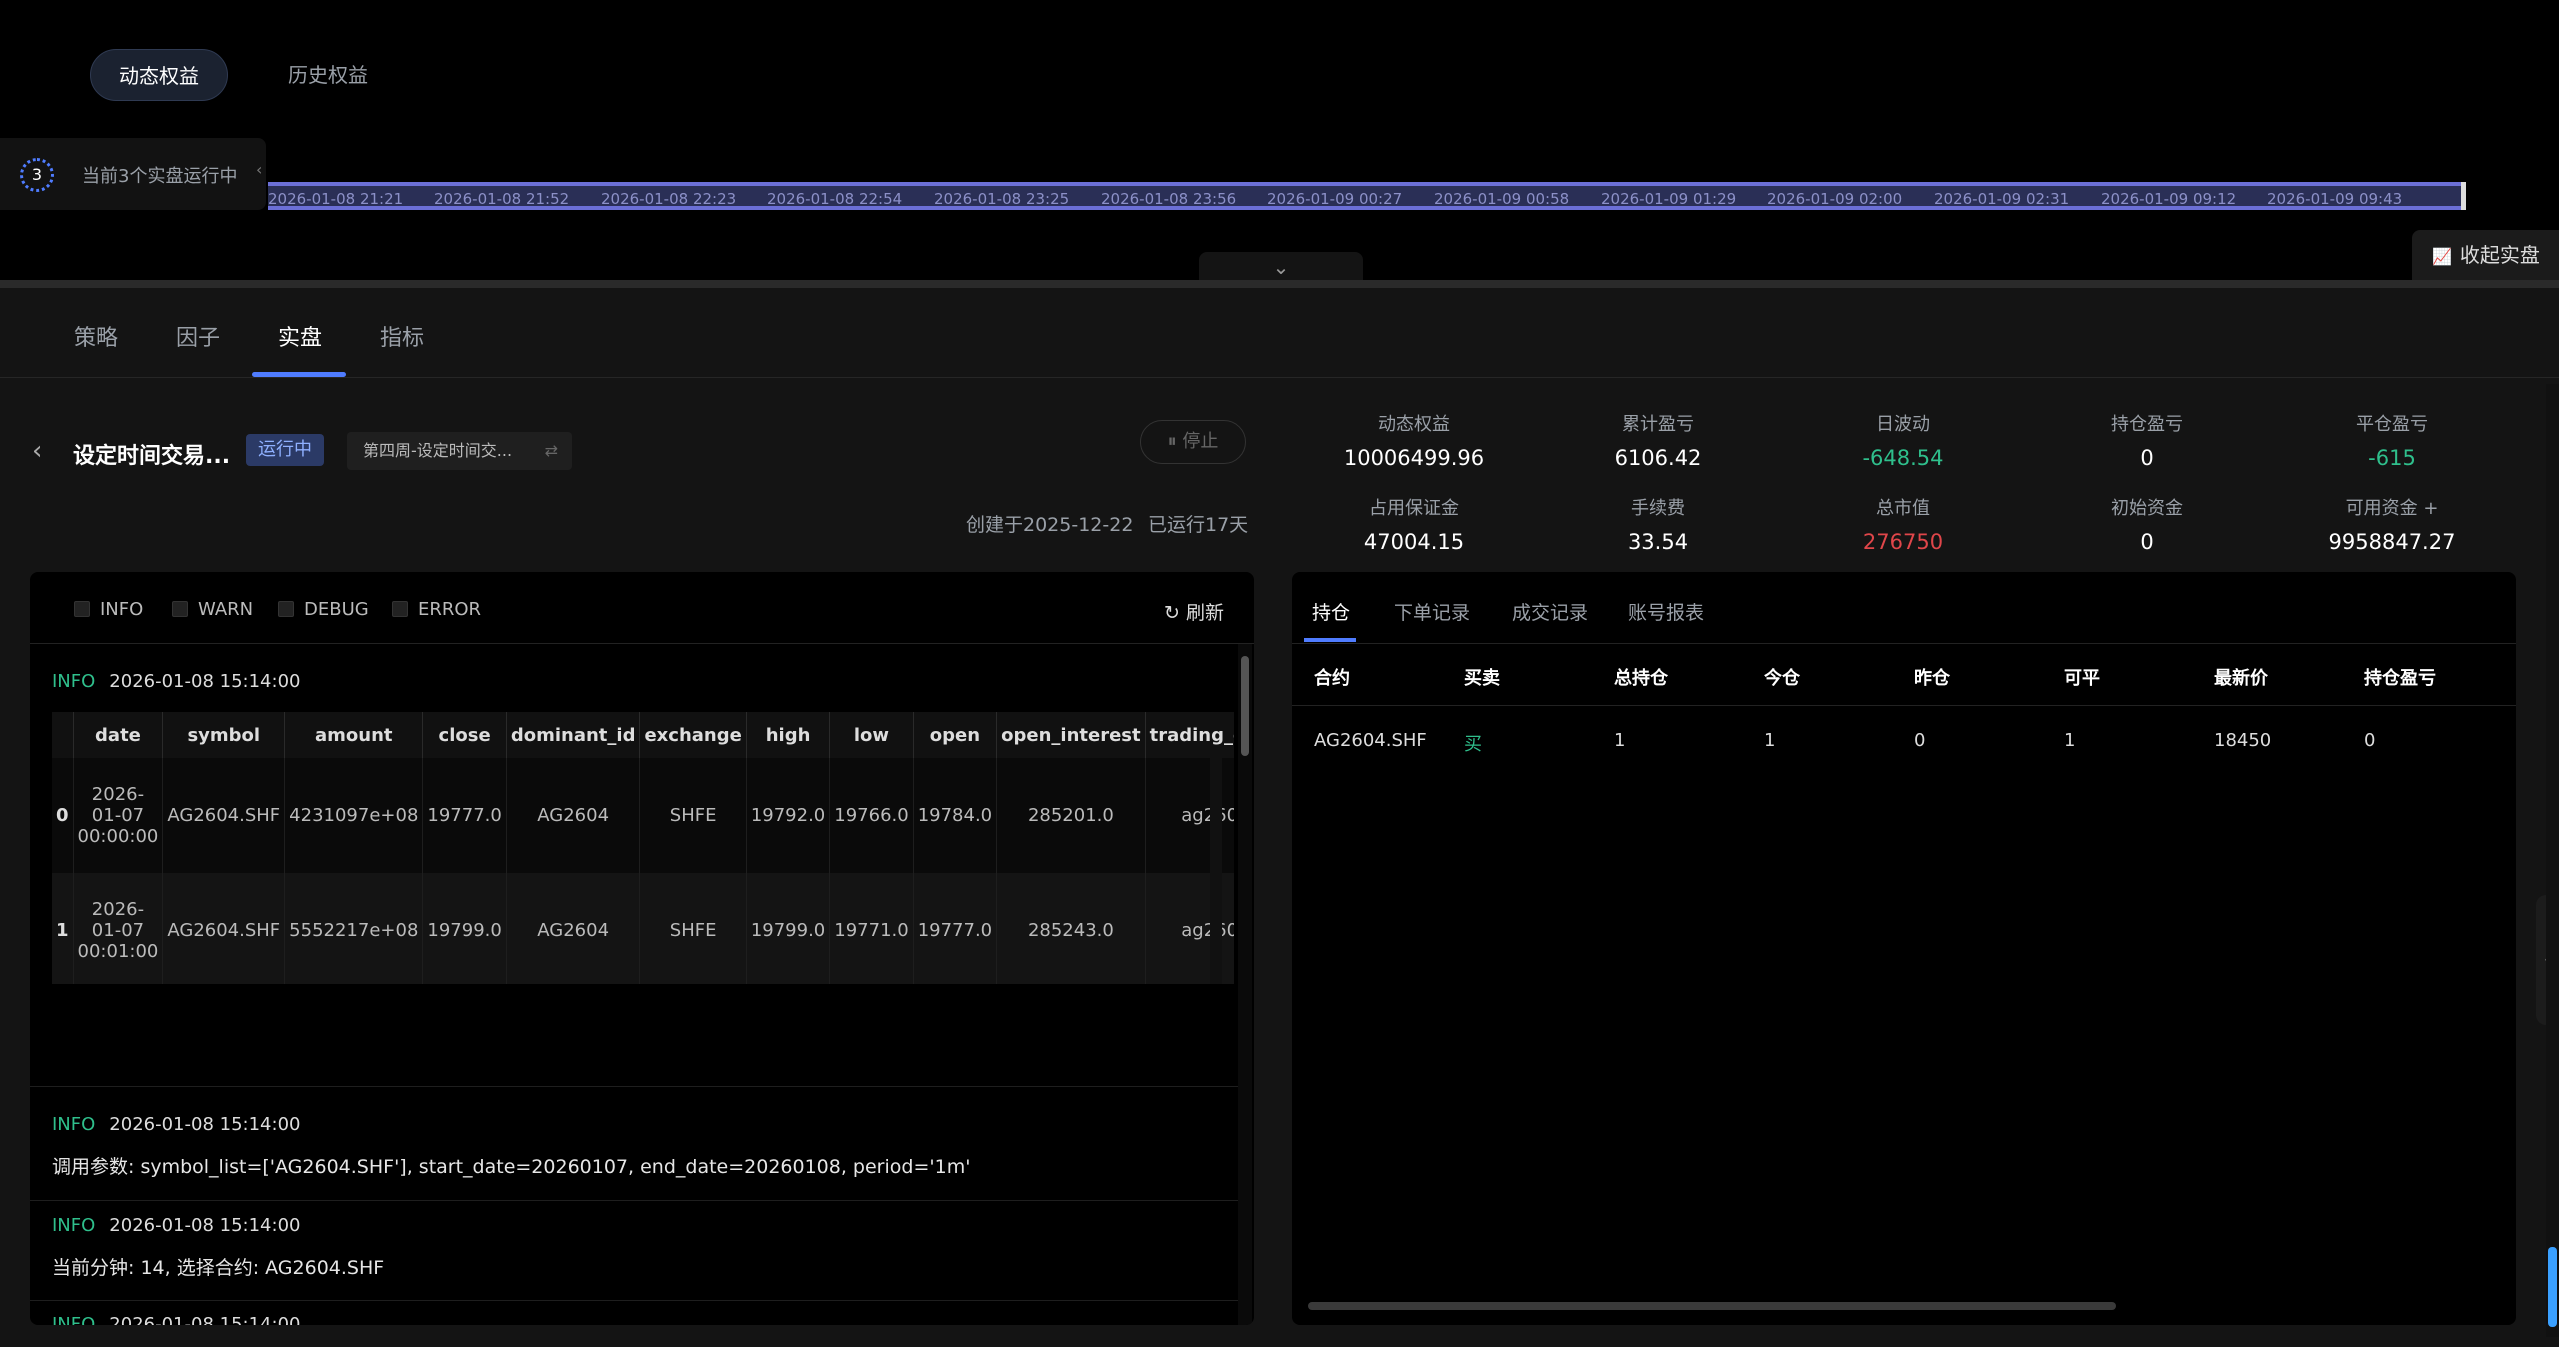 The width and height of the screenshot is (2559, 1347). What do you see at coordinates (1920, 740) in the screenshot?
I see `cell-yesterday: 0` at bounding box center [1920, 740].